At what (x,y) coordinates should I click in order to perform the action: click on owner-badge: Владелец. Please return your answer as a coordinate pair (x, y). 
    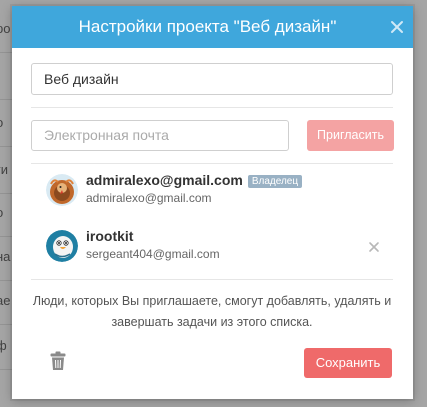
    Looking at the image, I should click on (275, 181).